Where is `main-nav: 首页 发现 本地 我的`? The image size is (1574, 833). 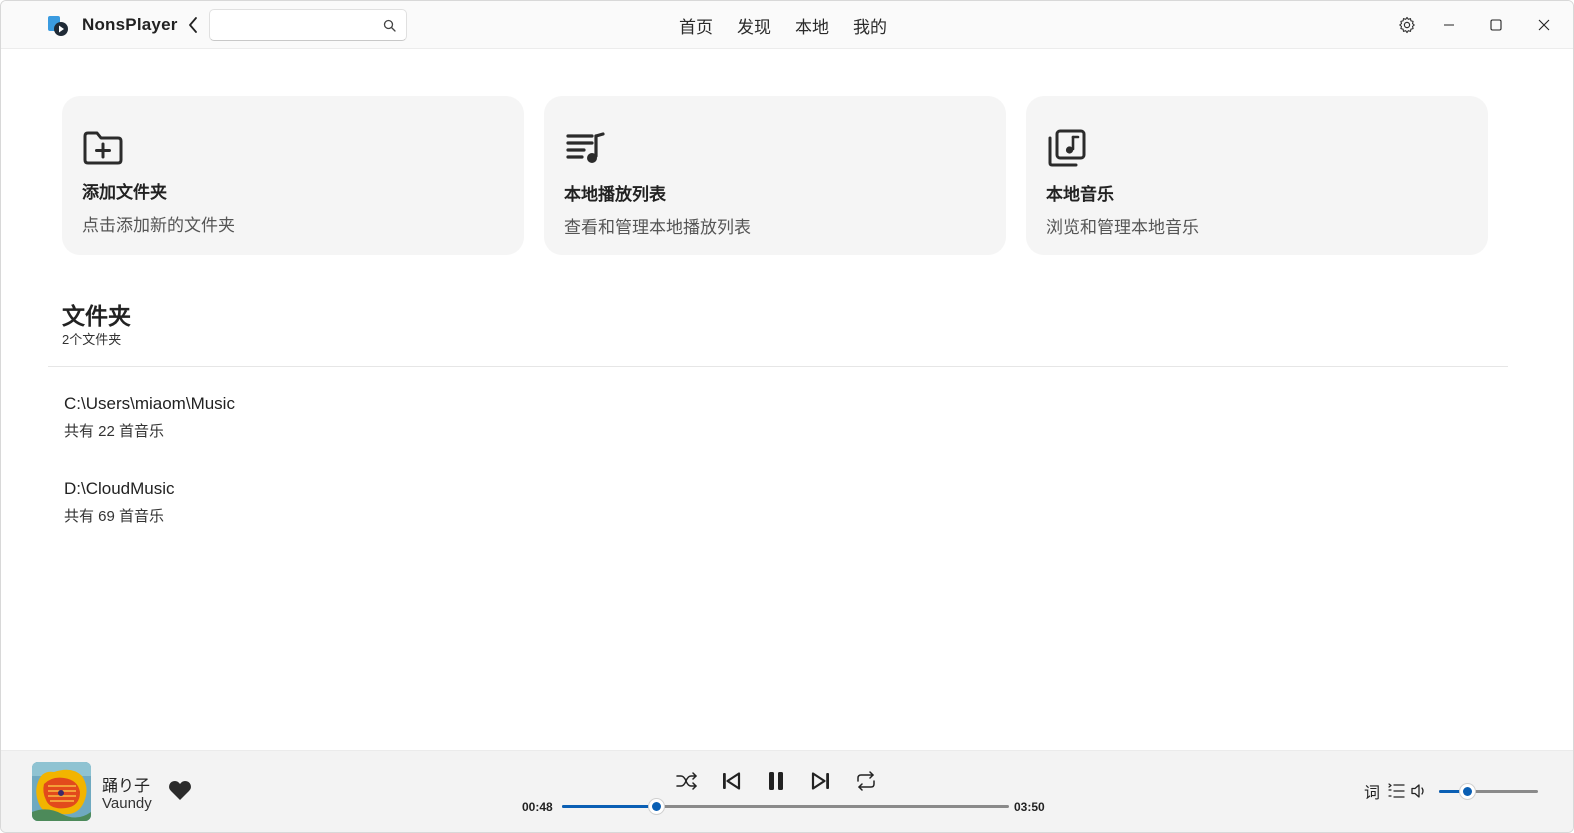 main-nav: 首页 发现 本地 我的 is located at coordinates (783, 25).